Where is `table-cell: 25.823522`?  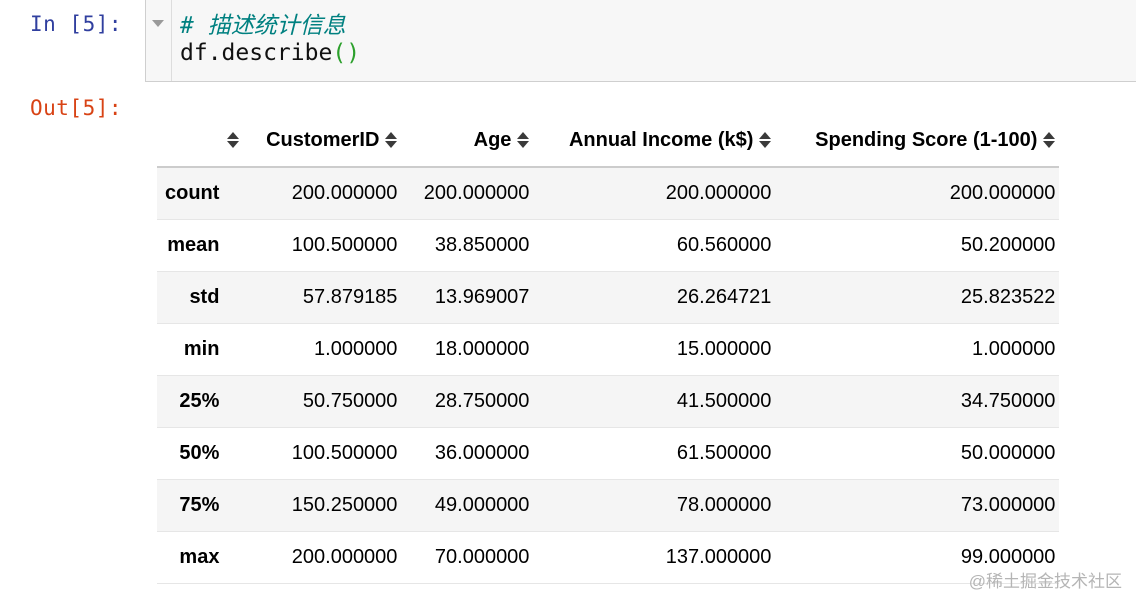 table-cell: 25.823522 is located at coordinates (1008, 297).